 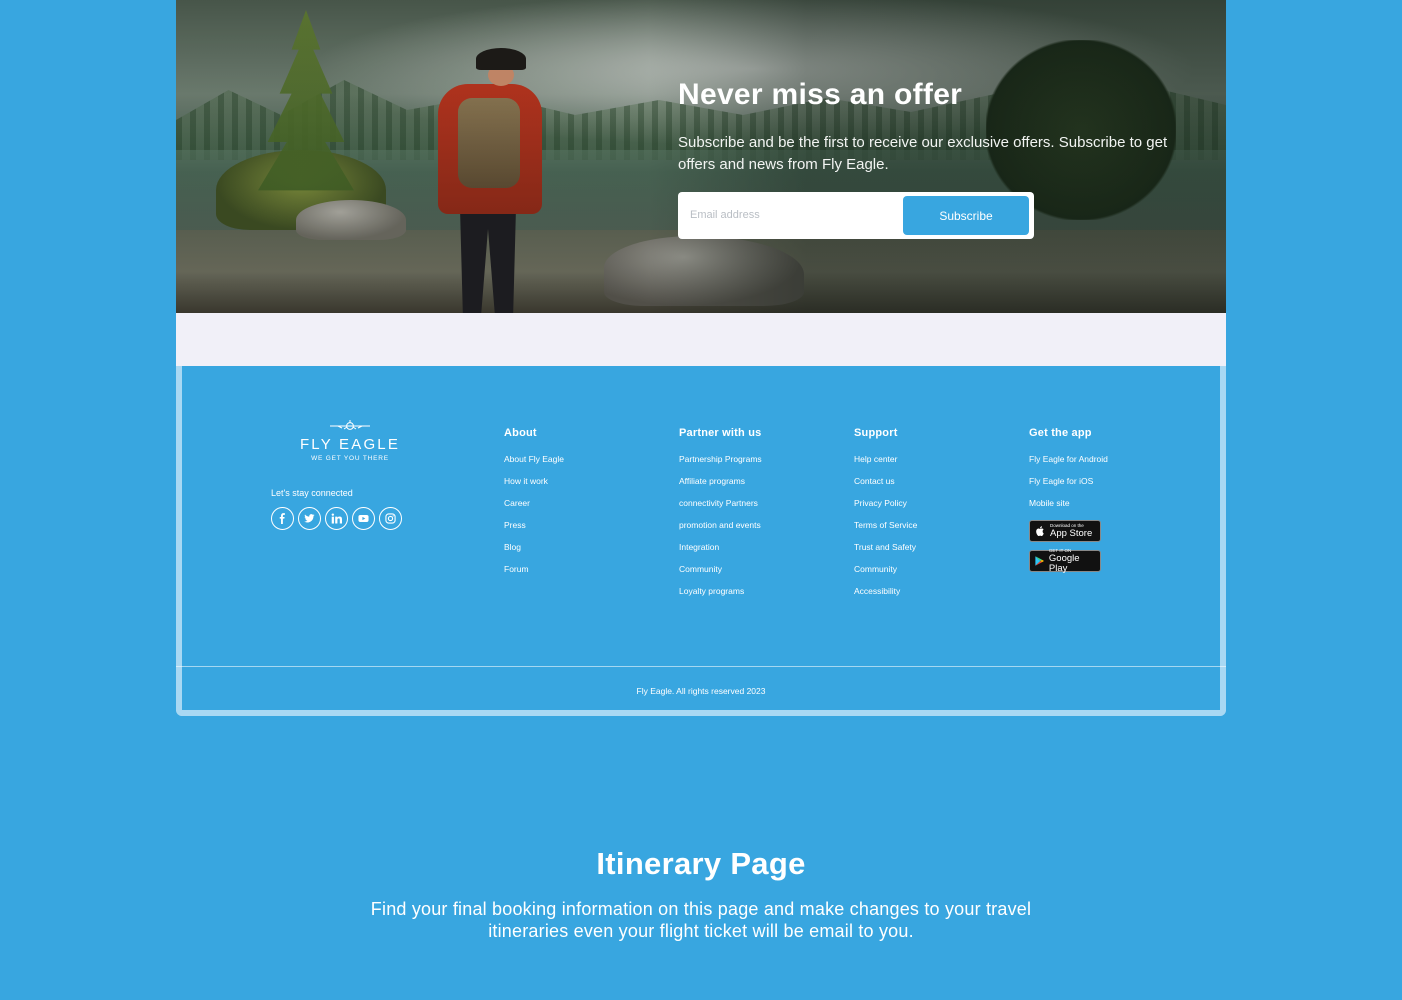 What do you see at coordinates (885, 503) in the screenshot?
I see `footer-link: Privacy Policy` at bounding box center [885, 503].